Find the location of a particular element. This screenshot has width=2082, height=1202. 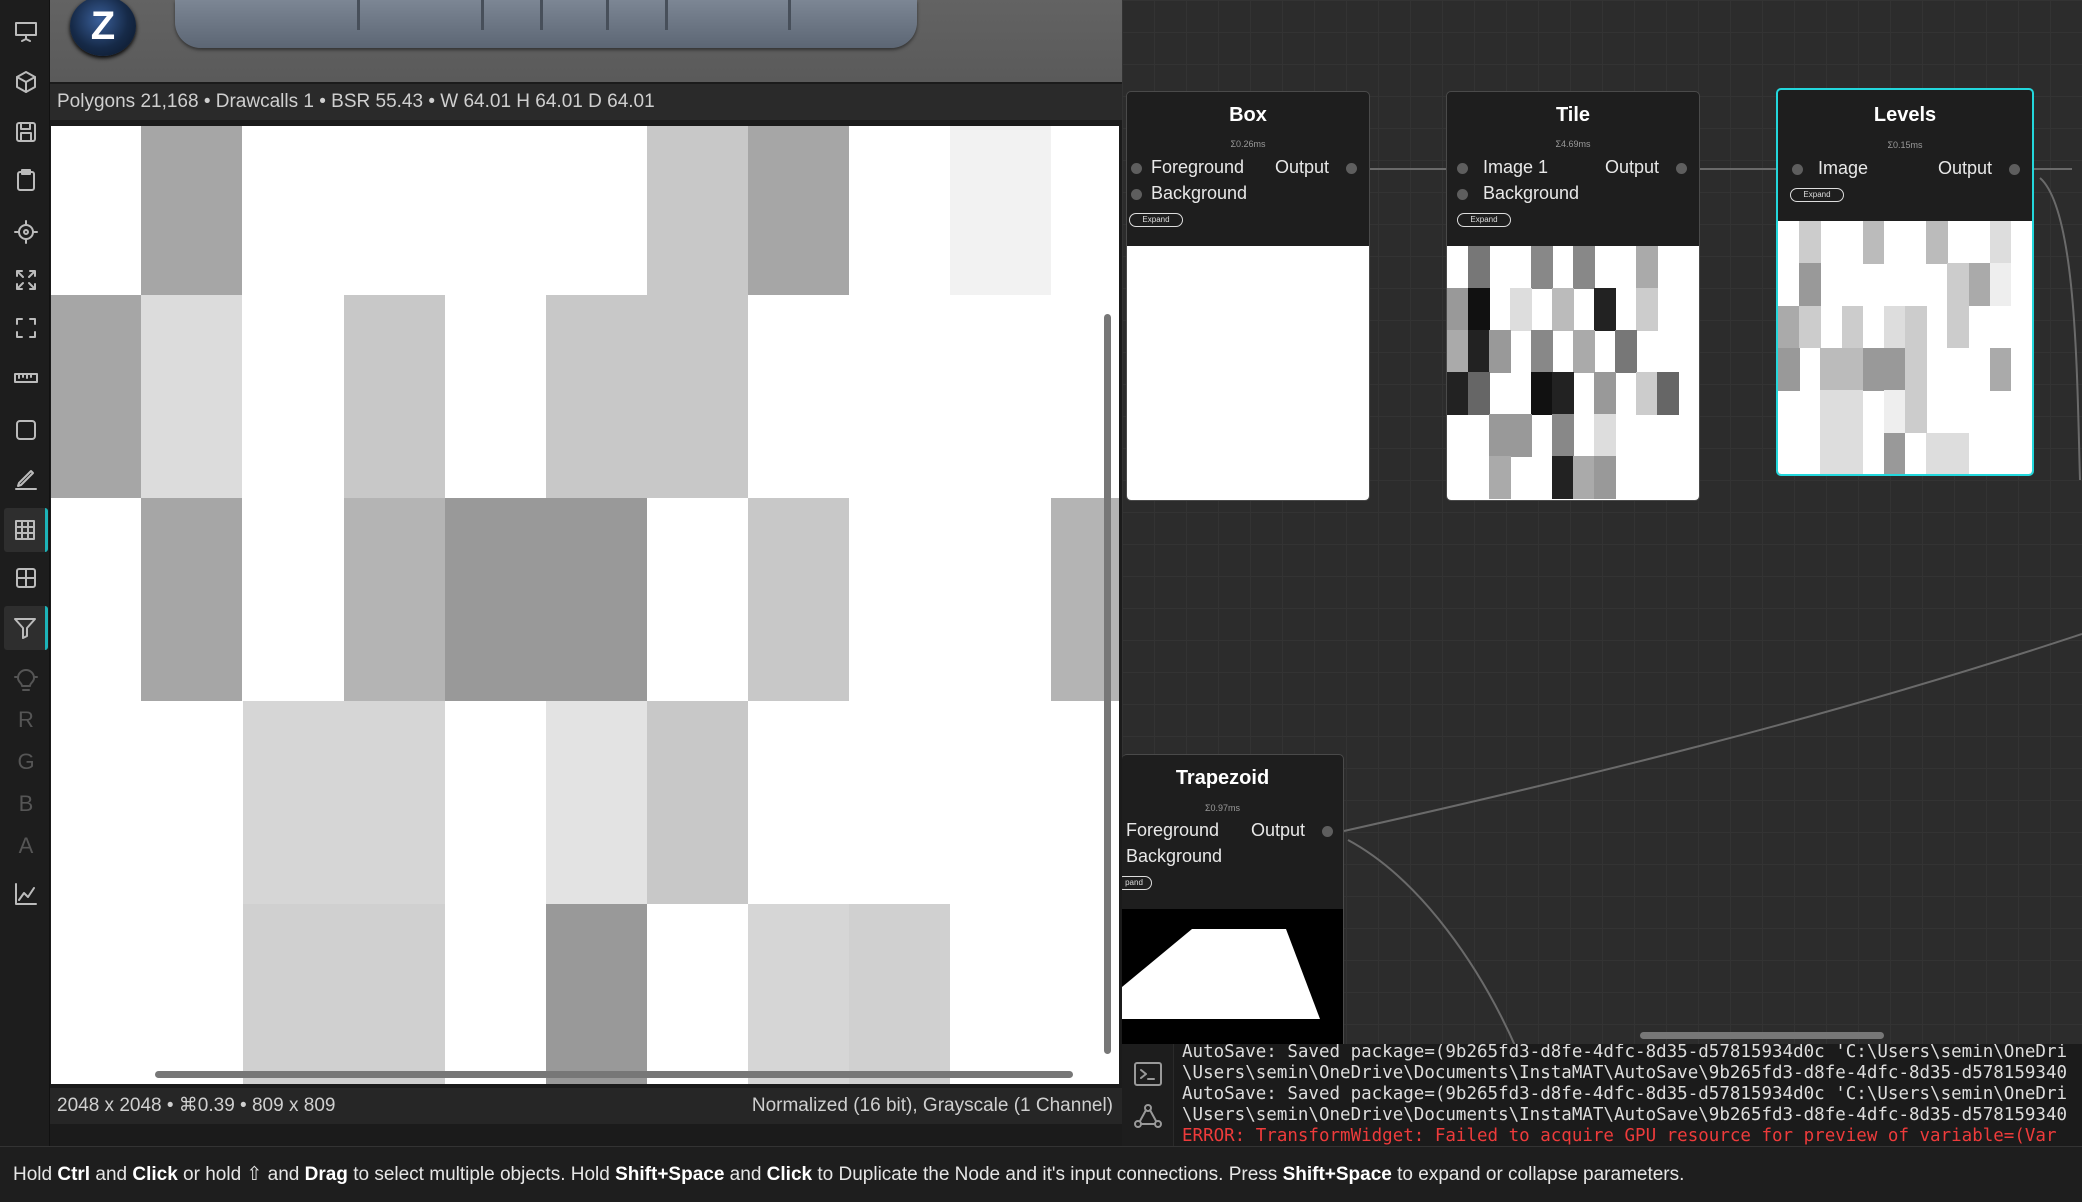

channel-r-toggle: R is located at coordinates (26, 720).